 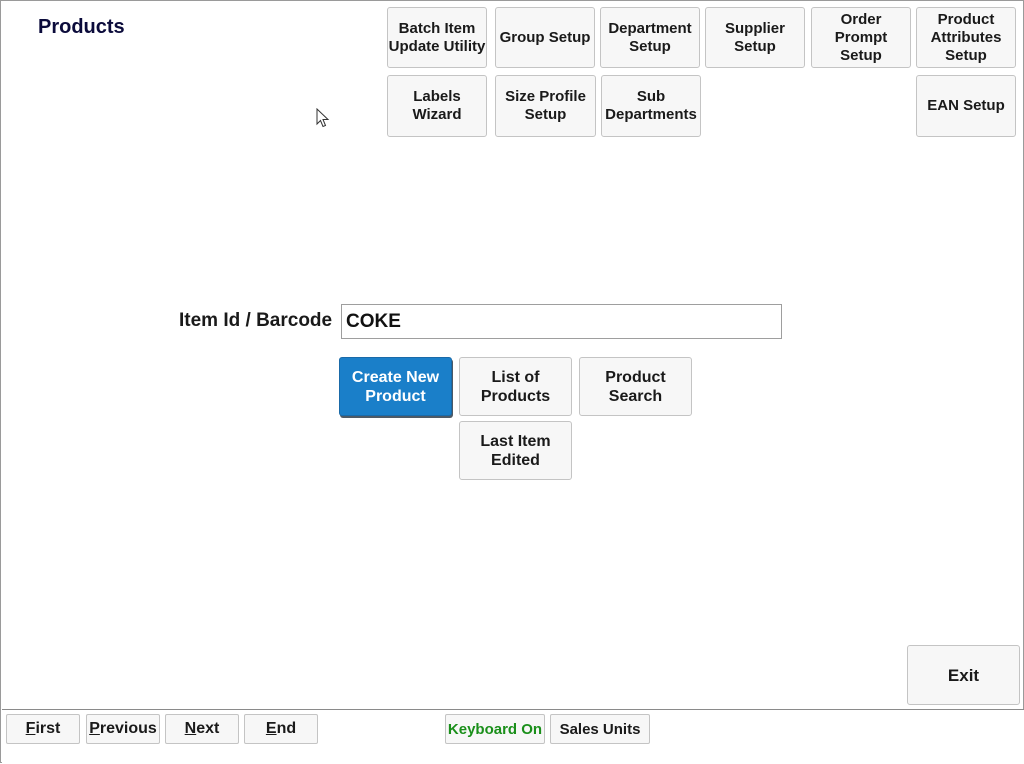 What do you see at coordinates (43, 729) in the screenshot?
I see `first-button: First` at bounding box center [43, 729].